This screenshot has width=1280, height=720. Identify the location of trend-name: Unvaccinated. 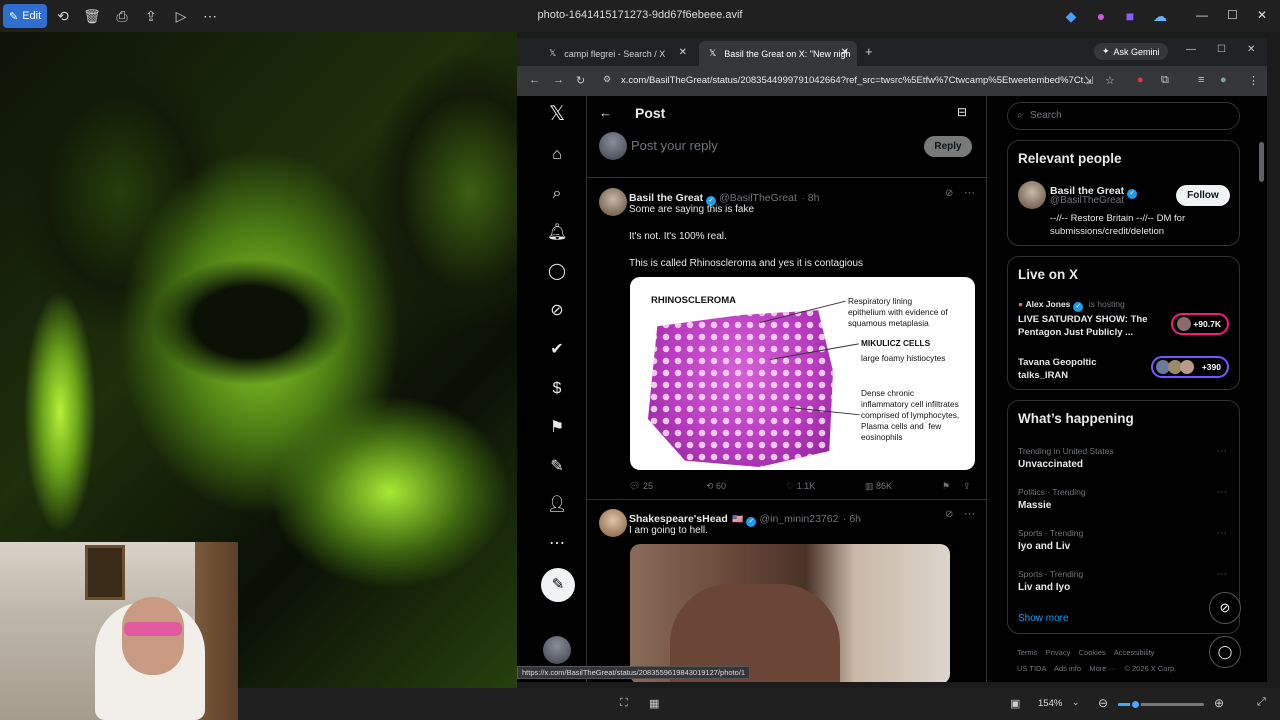
(1050, 464).